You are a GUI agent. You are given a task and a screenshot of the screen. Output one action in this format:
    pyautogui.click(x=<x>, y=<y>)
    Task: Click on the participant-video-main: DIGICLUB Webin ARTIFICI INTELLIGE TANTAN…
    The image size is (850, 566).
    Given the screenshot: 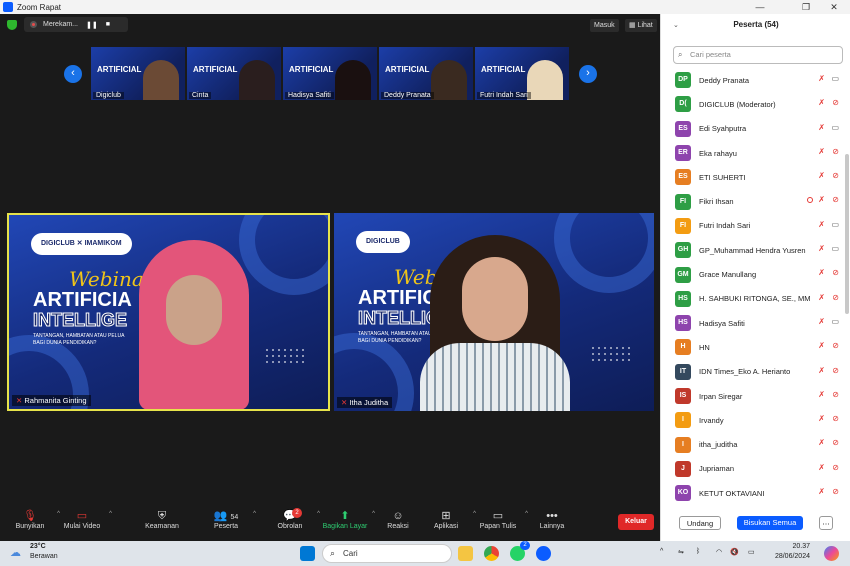 What is the action you would take?
    pyautogui.click(x=494, y=312)
    